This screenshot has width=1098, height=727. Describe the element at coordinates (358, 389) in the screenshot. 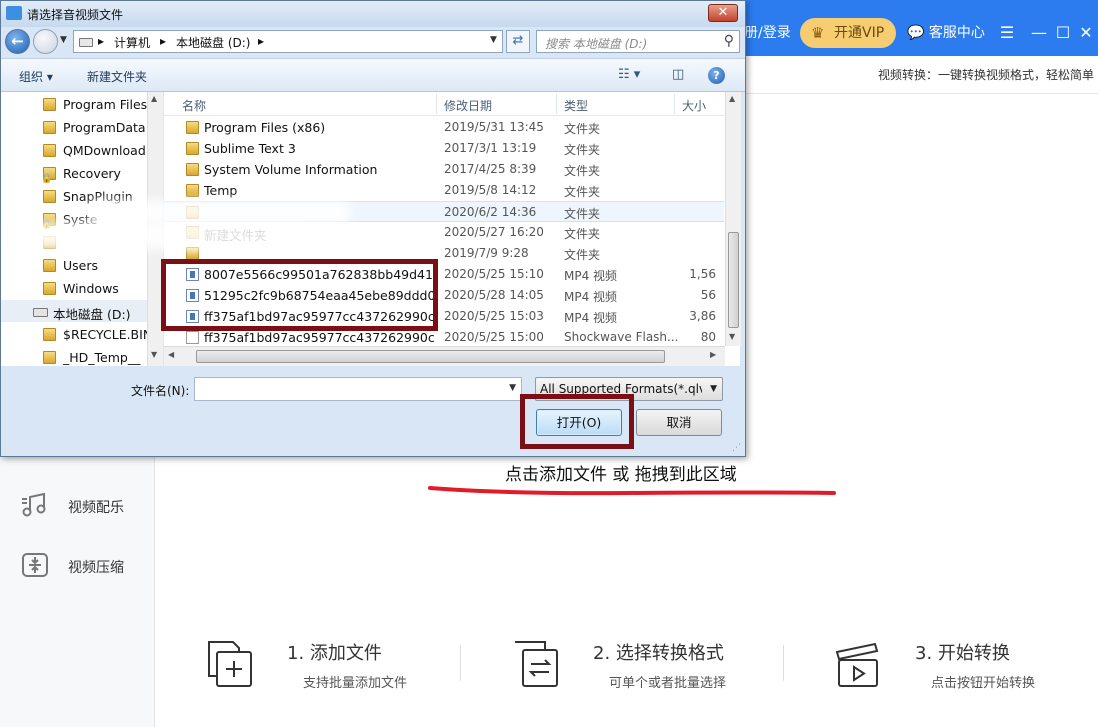

I see `filename-input: ▼` at that location.